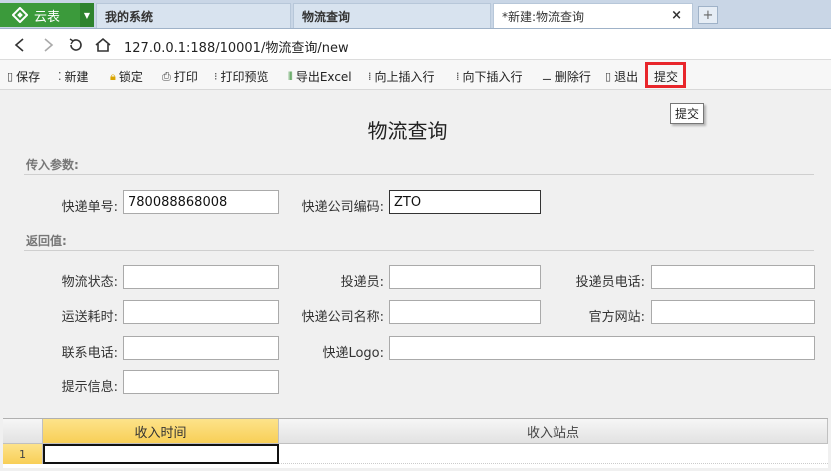  Describe the element at coordinates (465, 202) in the screenshot. I see `company-code-input: ZTO` at that location.